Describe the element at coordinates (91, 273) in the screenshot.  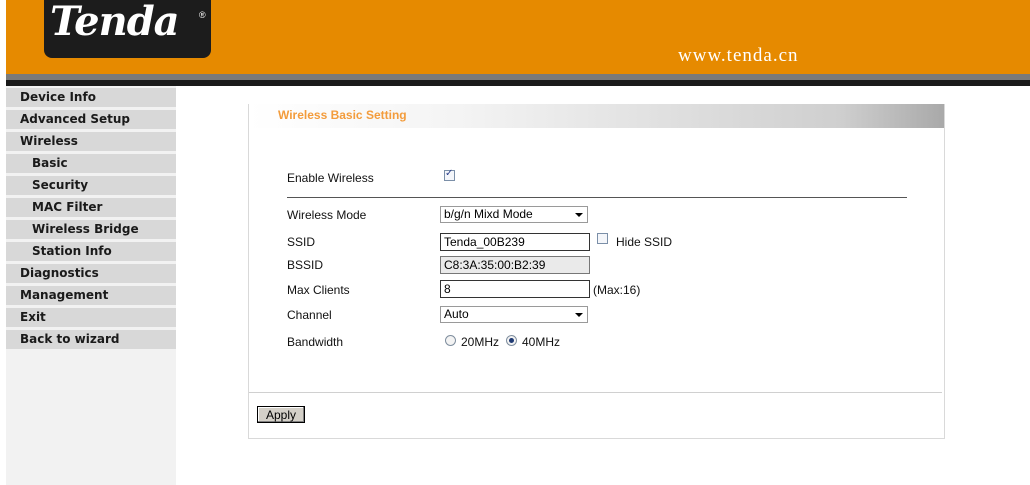
I see `sidebar-item-diagnostics: Diagnostics` at that location.